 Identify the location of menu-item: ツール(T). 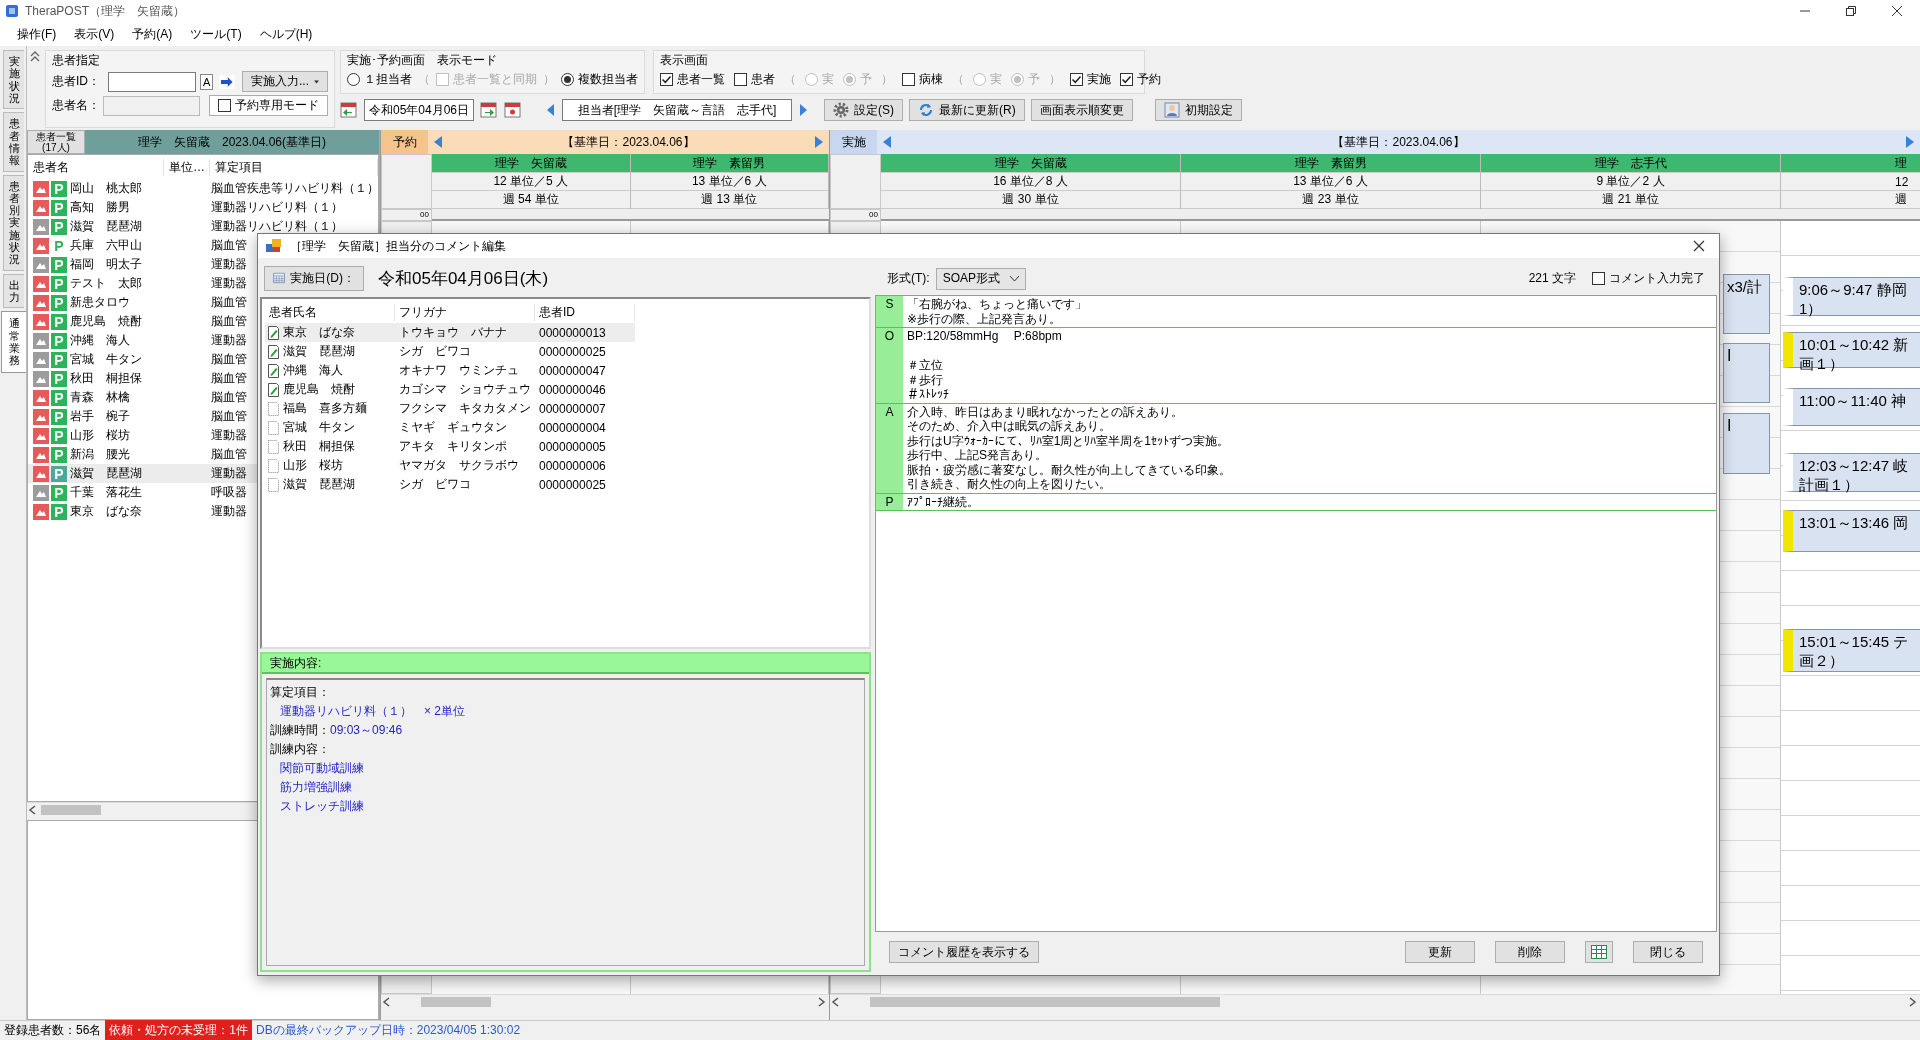
(216, 34).